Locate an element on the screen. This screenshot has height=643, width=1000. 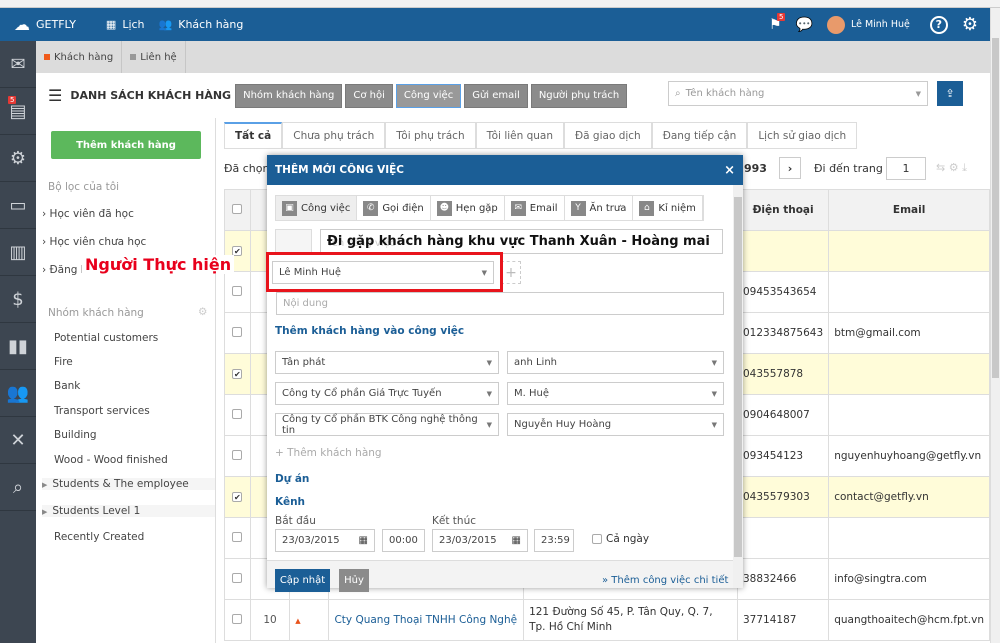
checkbox-cell is located at coordinates (237, 333).